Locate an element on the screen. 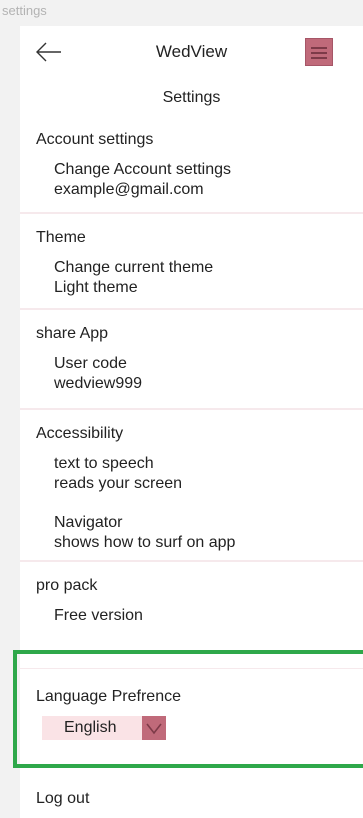  window-label: settings is located at coordinates (24, 10).